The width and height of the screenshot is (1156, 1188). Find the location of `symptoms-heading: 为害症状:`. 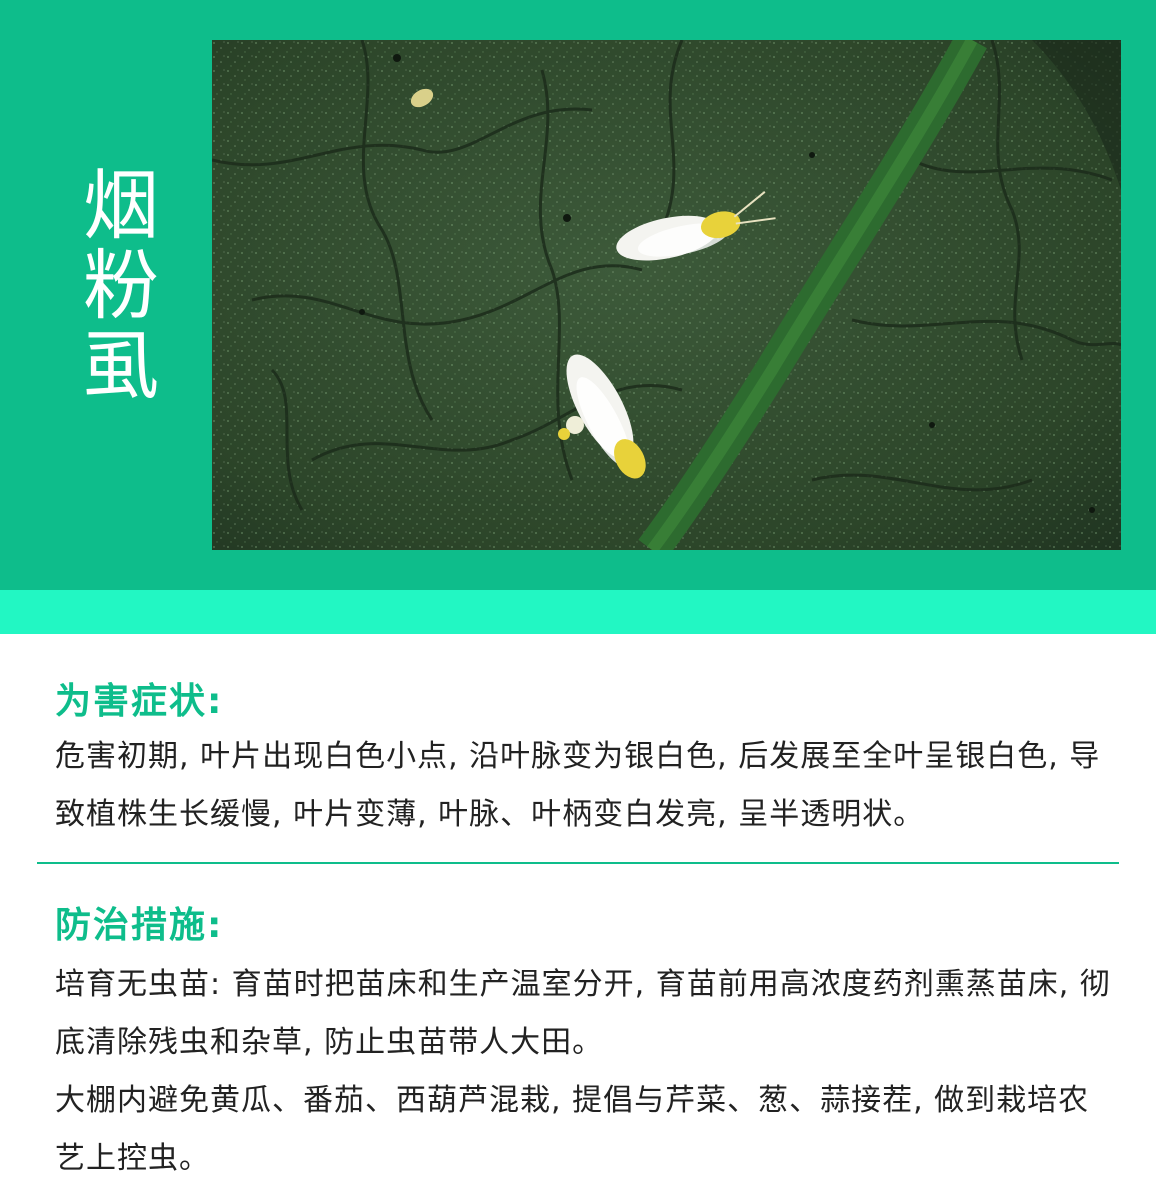

symptoms-heading: 为害症状: is located at coordinates (139, 701).